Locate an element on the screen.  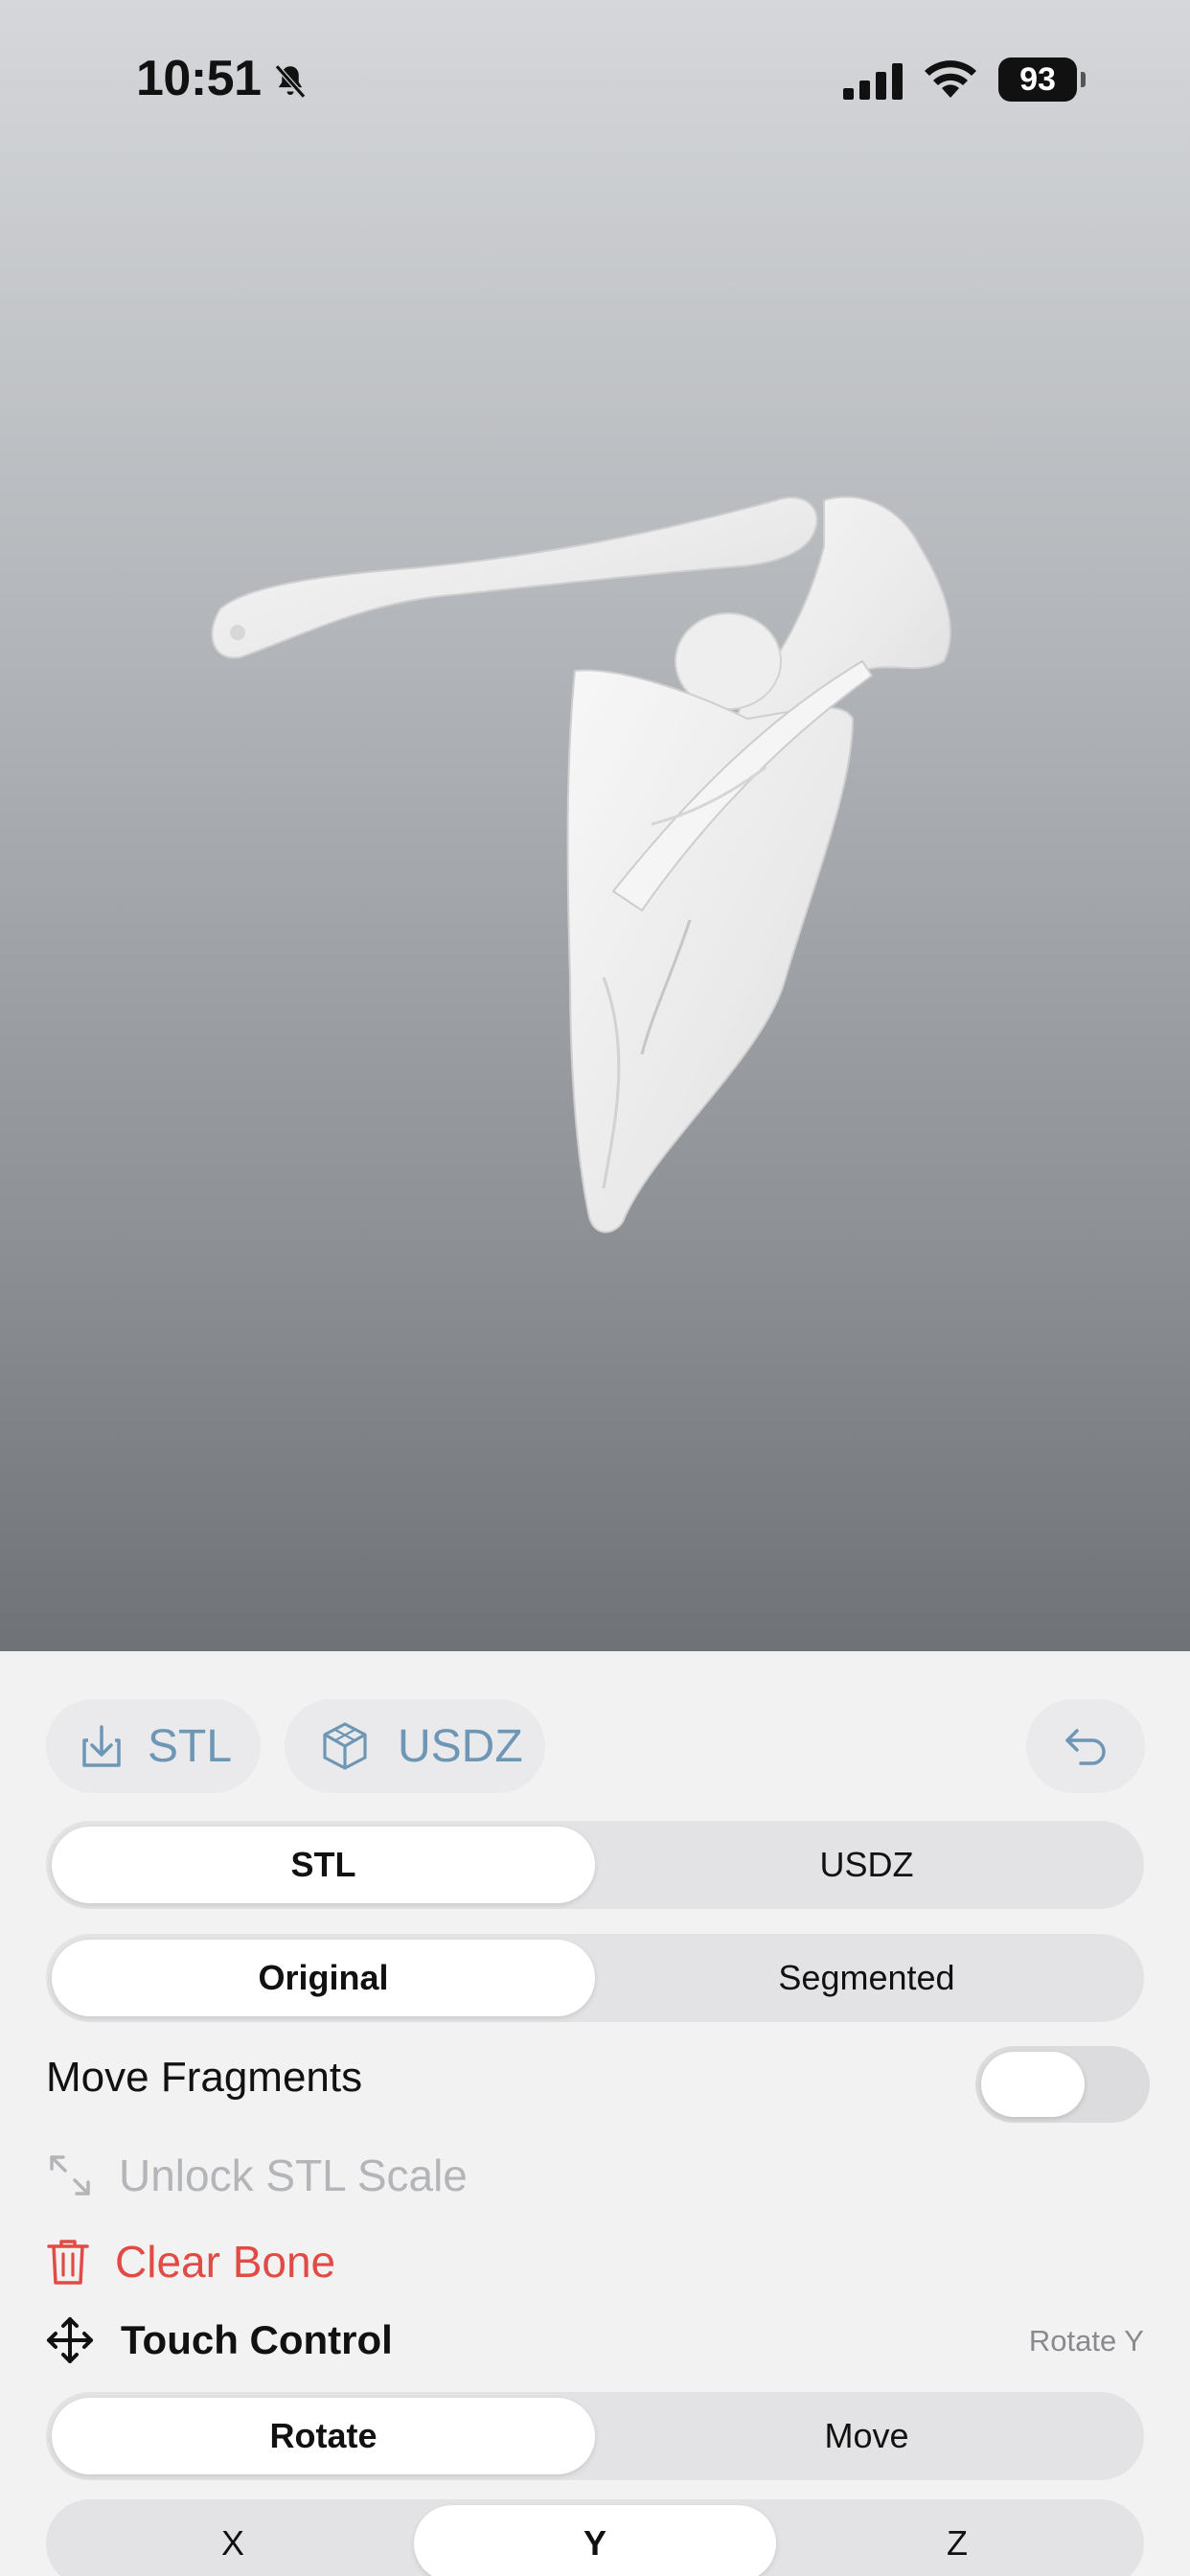
format-option-usdz: USDZ is located at coordinates (867, 1865).